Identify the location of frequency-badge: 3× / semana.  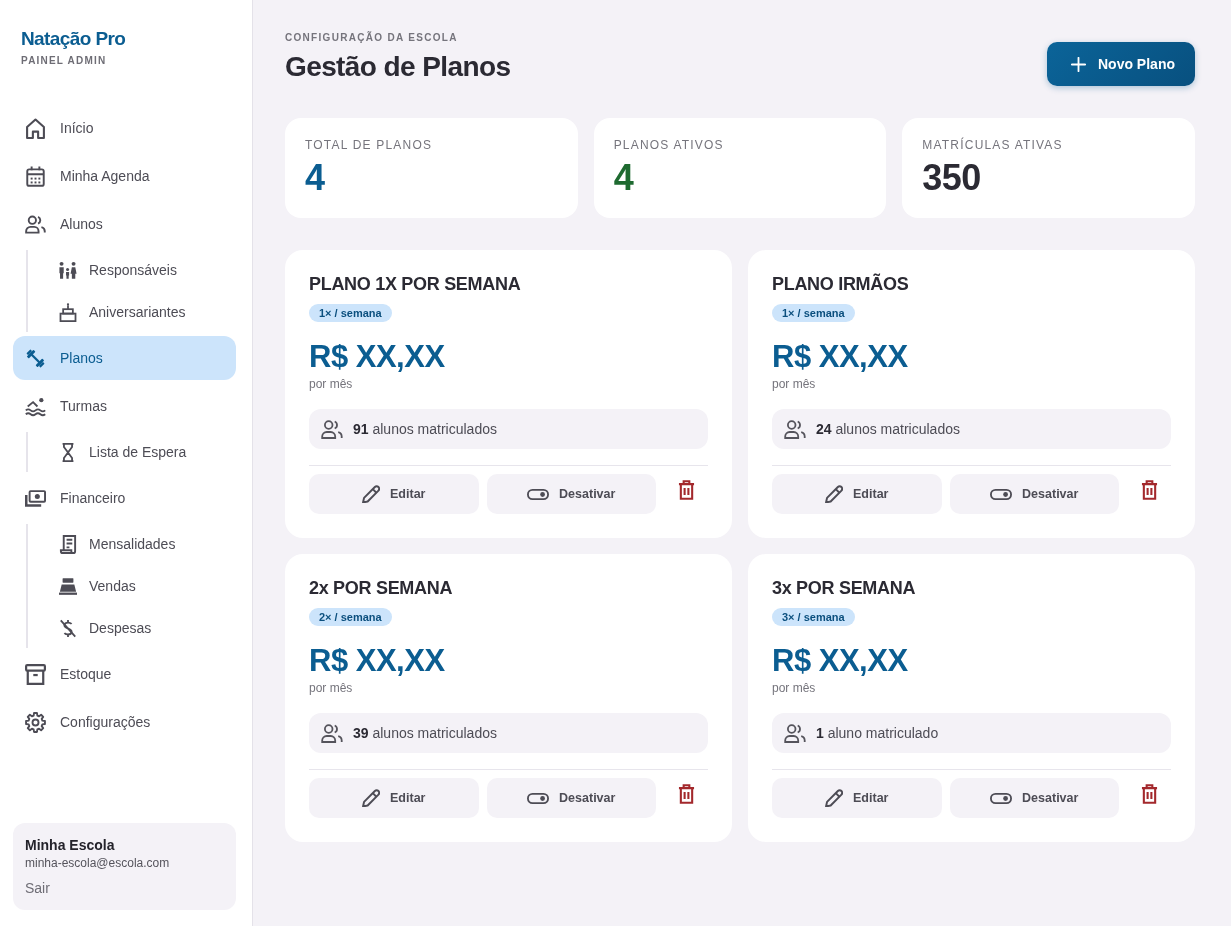
(813, 617).